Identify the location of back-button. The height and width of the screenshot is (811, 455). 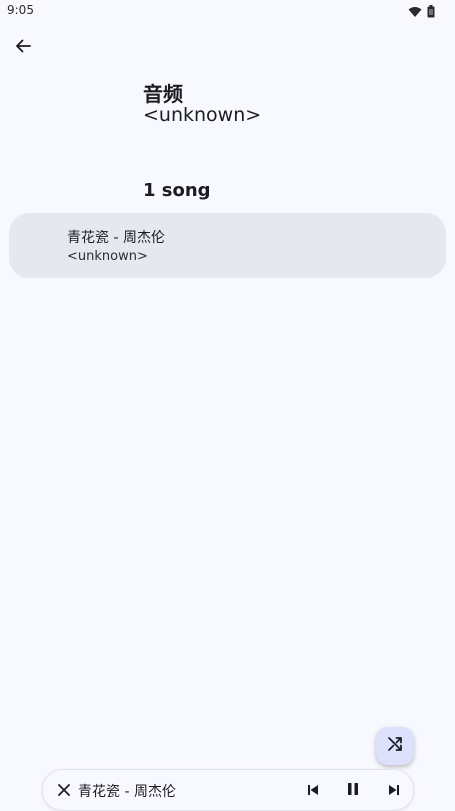
(23, 48).